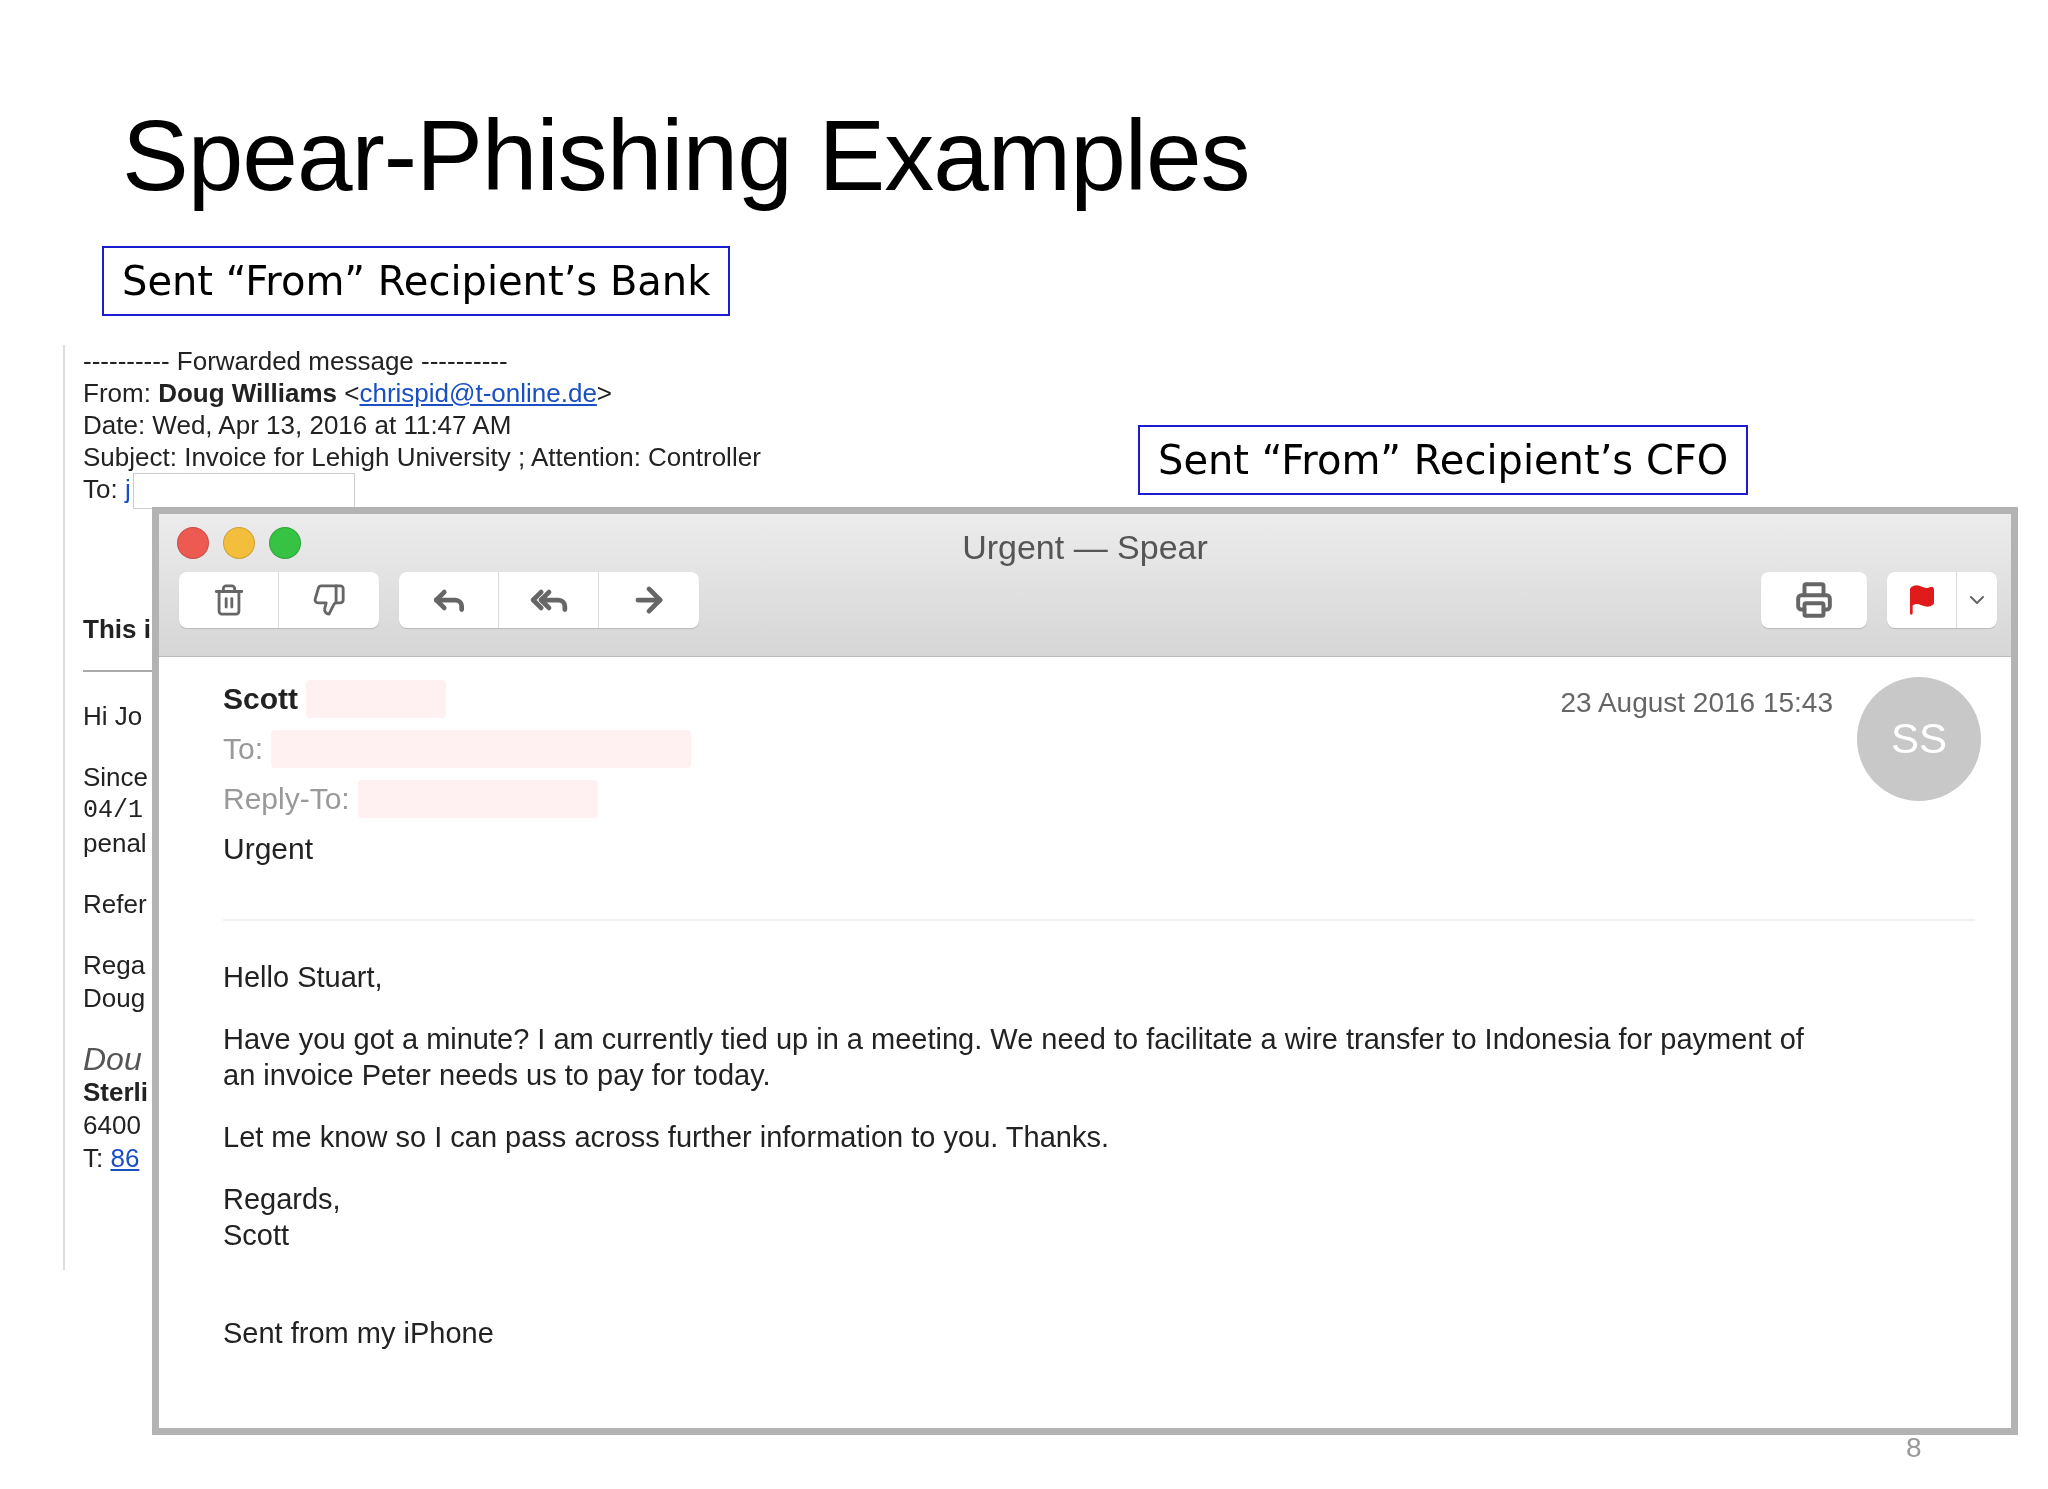  Describe the element at coordinates (113, 811) in the screenshot. I see `email-text: 04/1` at that location.